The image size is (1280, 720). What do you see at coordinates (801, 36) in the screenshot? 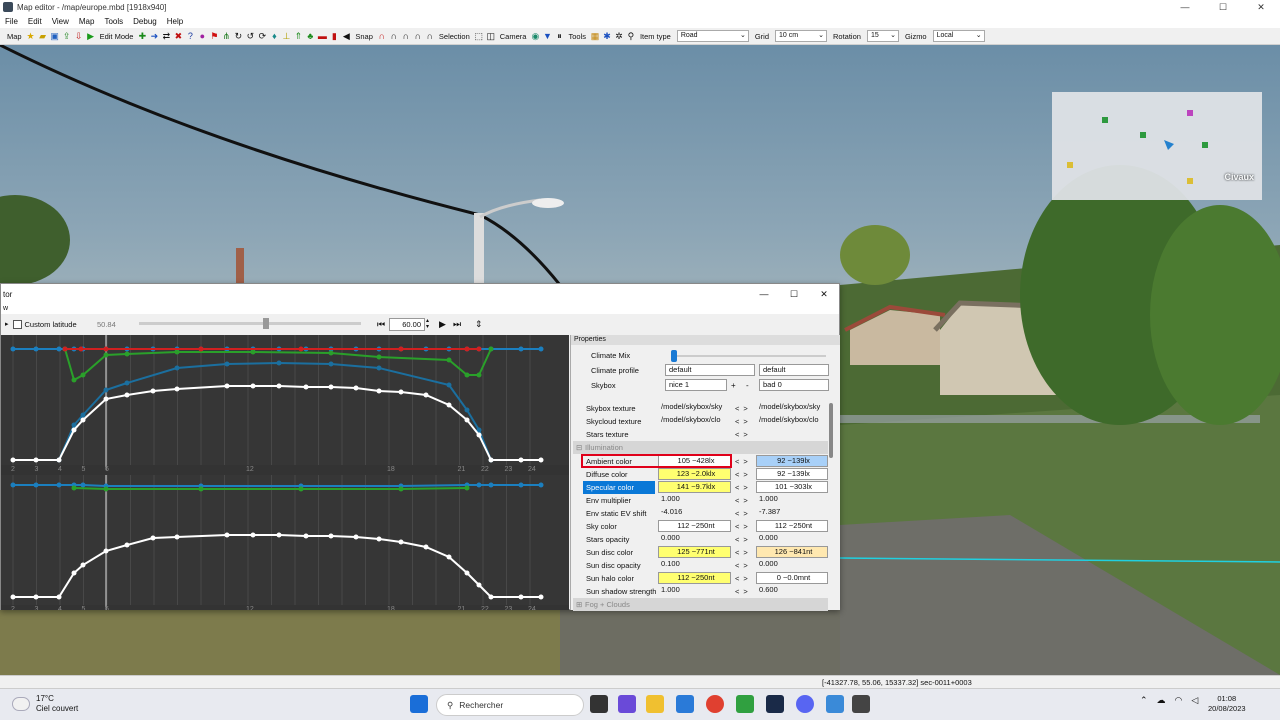
I see `grid-select: 10 cm ⌄` at bounding box center [801, 36].